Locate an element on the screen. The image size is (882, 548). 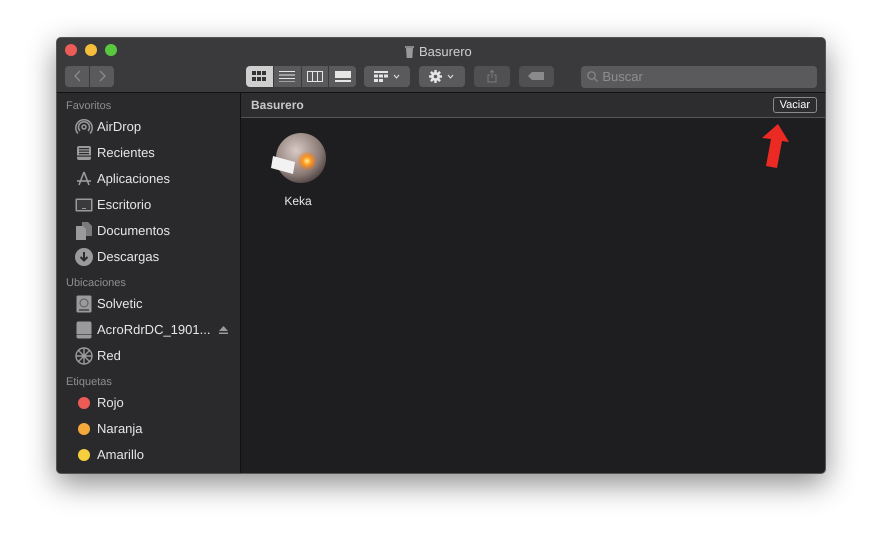
share-icon is located at coordinates (491, 76).